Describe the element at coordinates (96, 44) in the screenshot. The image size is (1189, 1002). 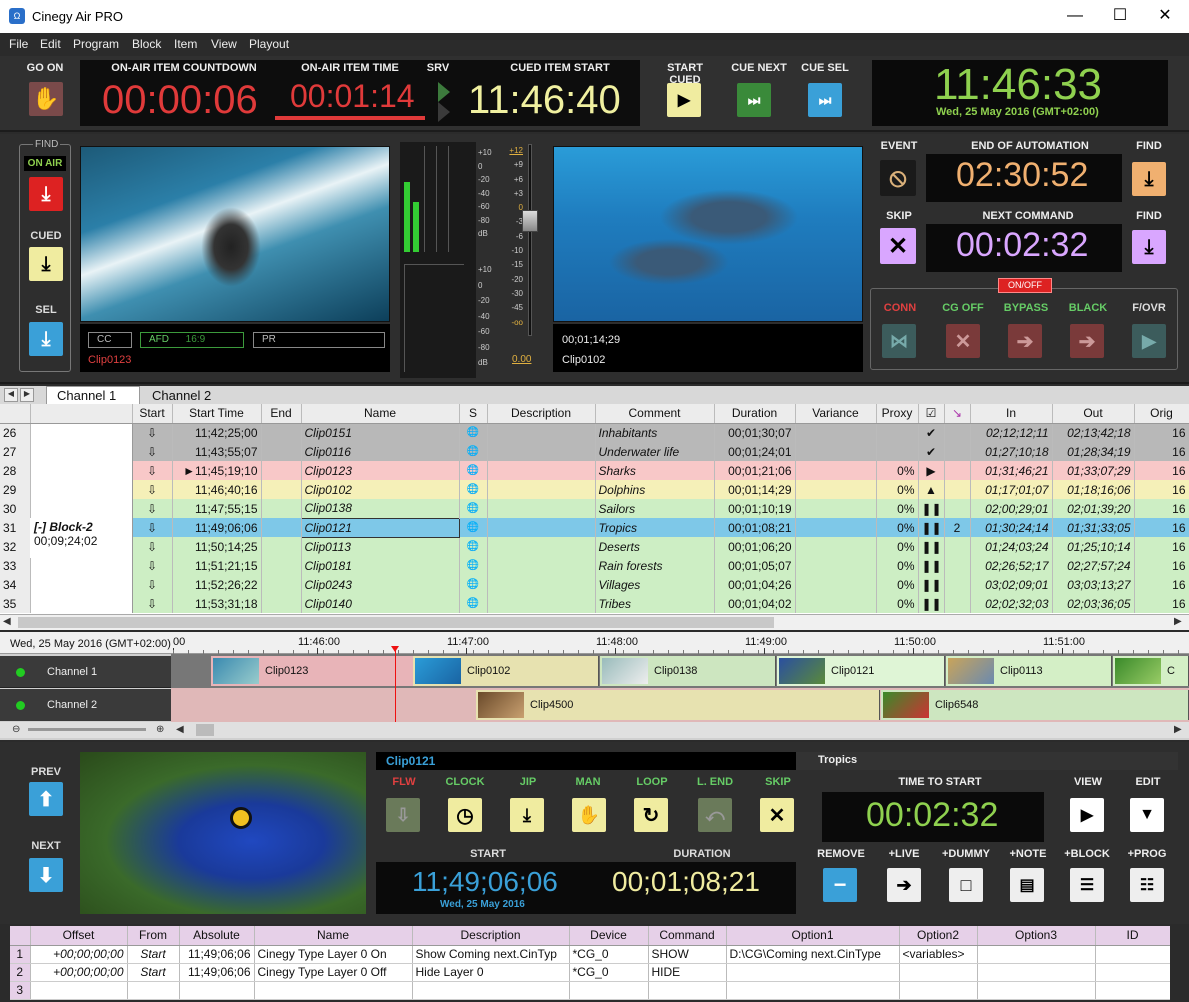
I see `menu-program: Program` at that location.